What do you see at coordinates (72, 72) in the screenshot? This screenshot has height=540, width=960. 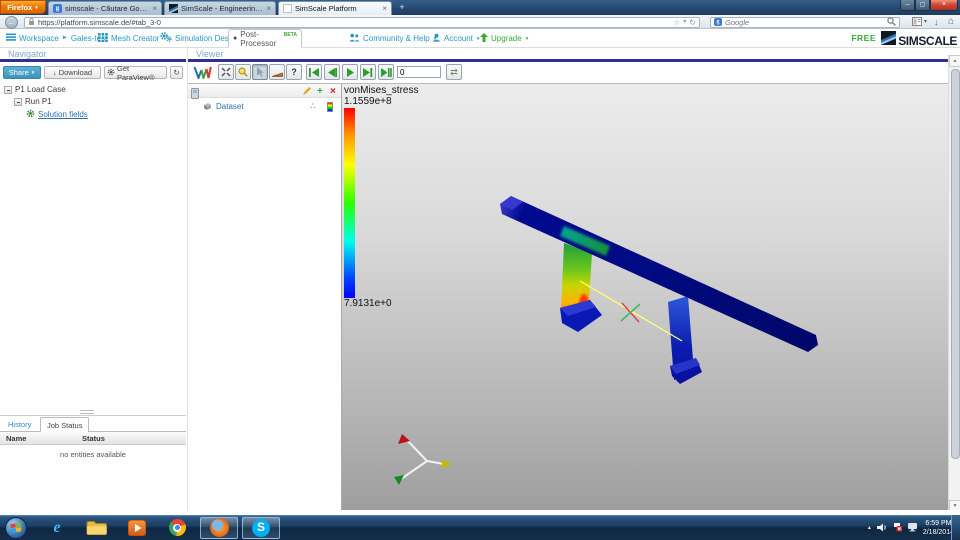 I see `download-button: ↓ Download` at bounding box center [72, 72].